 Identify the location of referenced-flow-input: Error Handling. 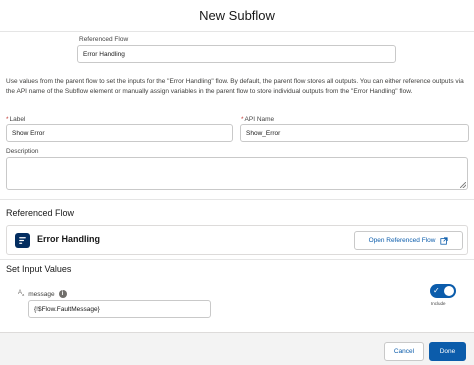
(236, 54).